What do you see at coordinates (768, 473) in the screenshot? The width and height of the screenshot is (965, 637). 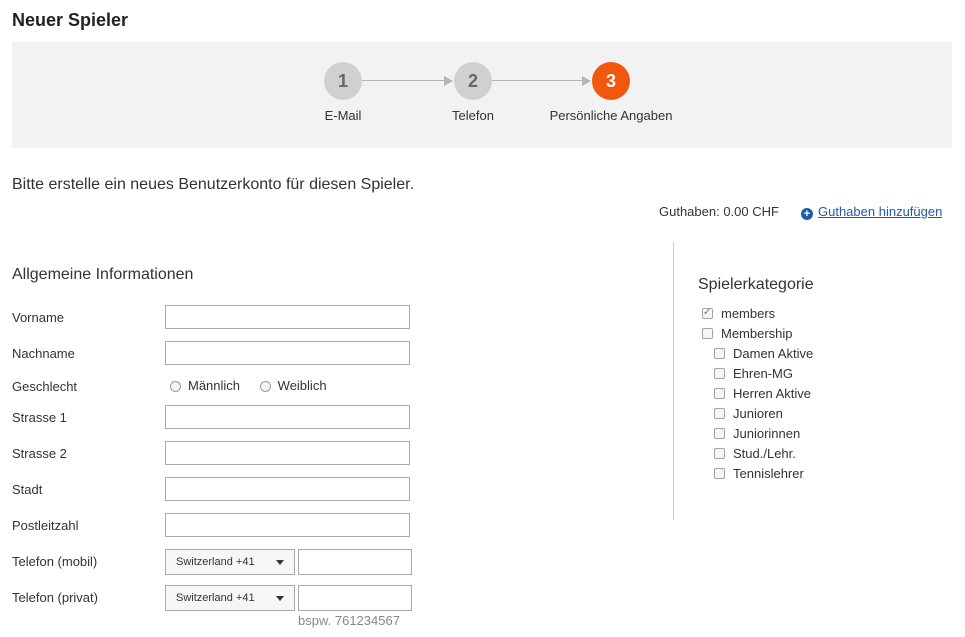 I see `category-label: Tennislehrer` at bounding box center [768, 473].